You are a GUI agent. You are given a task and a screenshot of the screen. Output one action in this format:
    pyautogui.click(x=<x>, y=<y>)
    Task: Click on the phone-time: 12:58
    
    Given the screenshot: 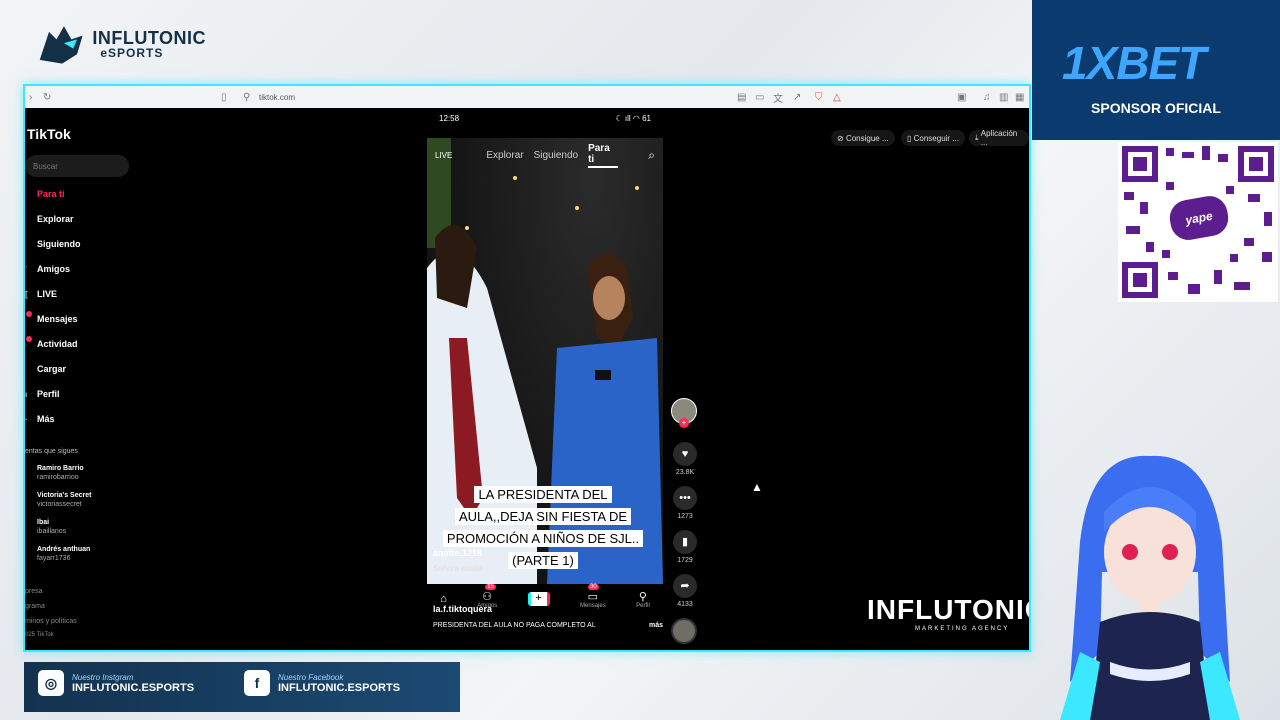 What is the action you would take?
    pyautogui.click(x=449, y=118)
    